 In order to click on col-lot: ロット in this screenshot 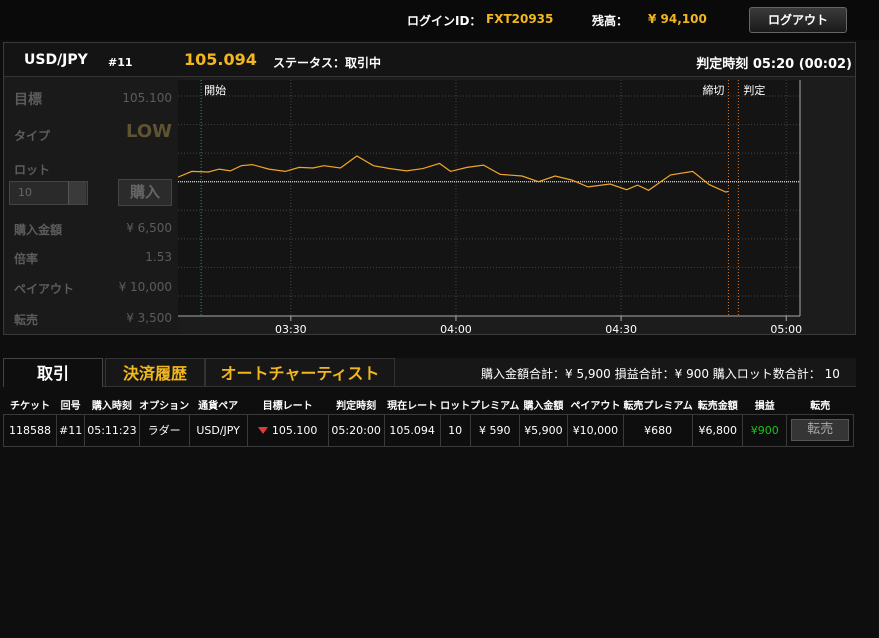, I will do `click(455, 407)`.